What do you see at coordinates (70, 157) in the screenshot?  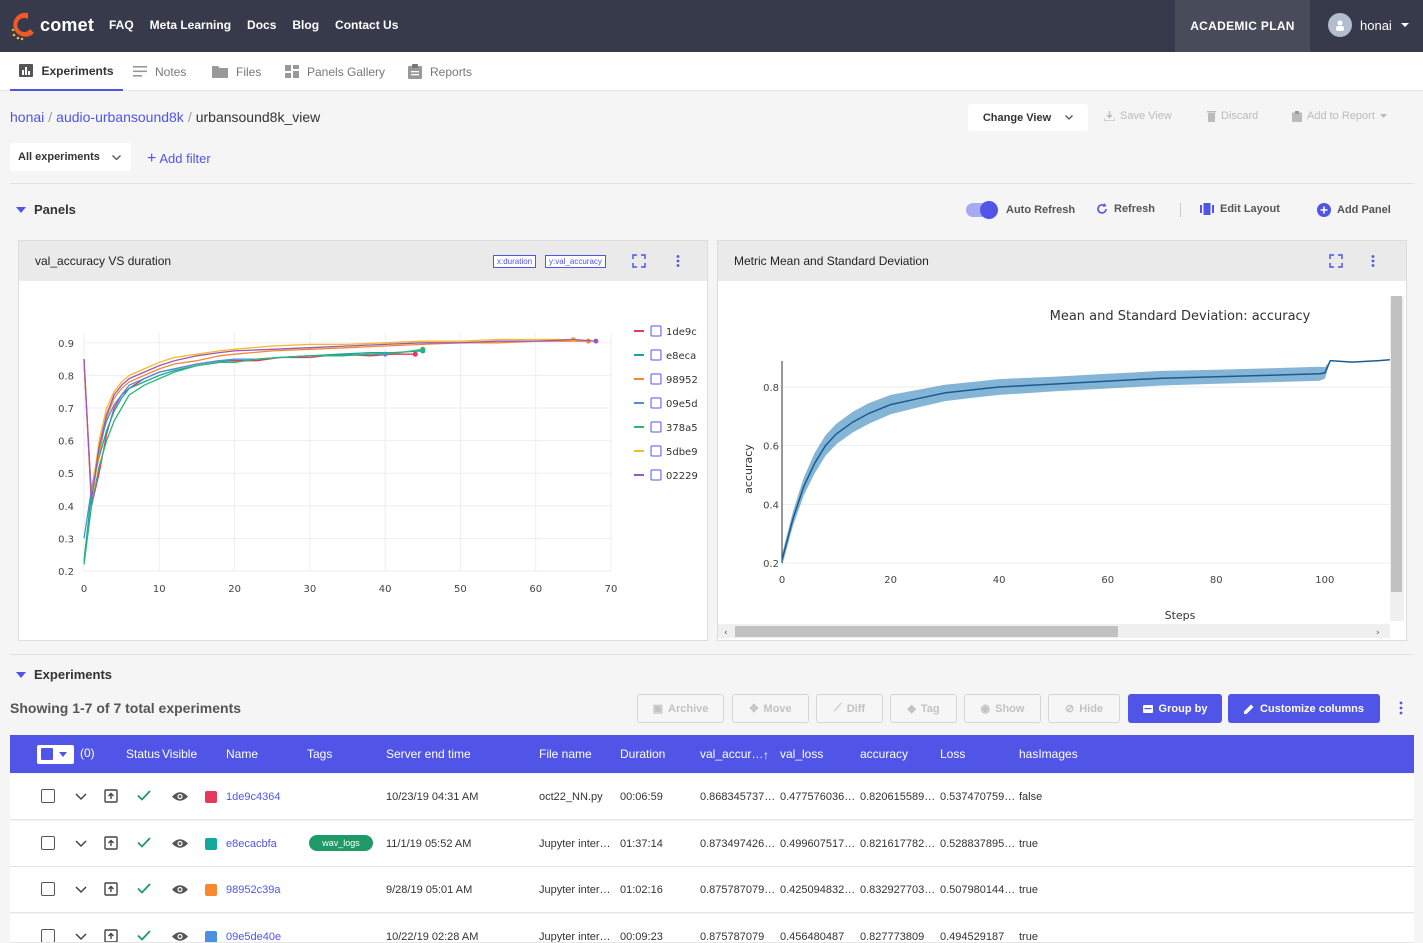 I see `experiment-filter-select: All experiments` at bounding box center [70, 157].